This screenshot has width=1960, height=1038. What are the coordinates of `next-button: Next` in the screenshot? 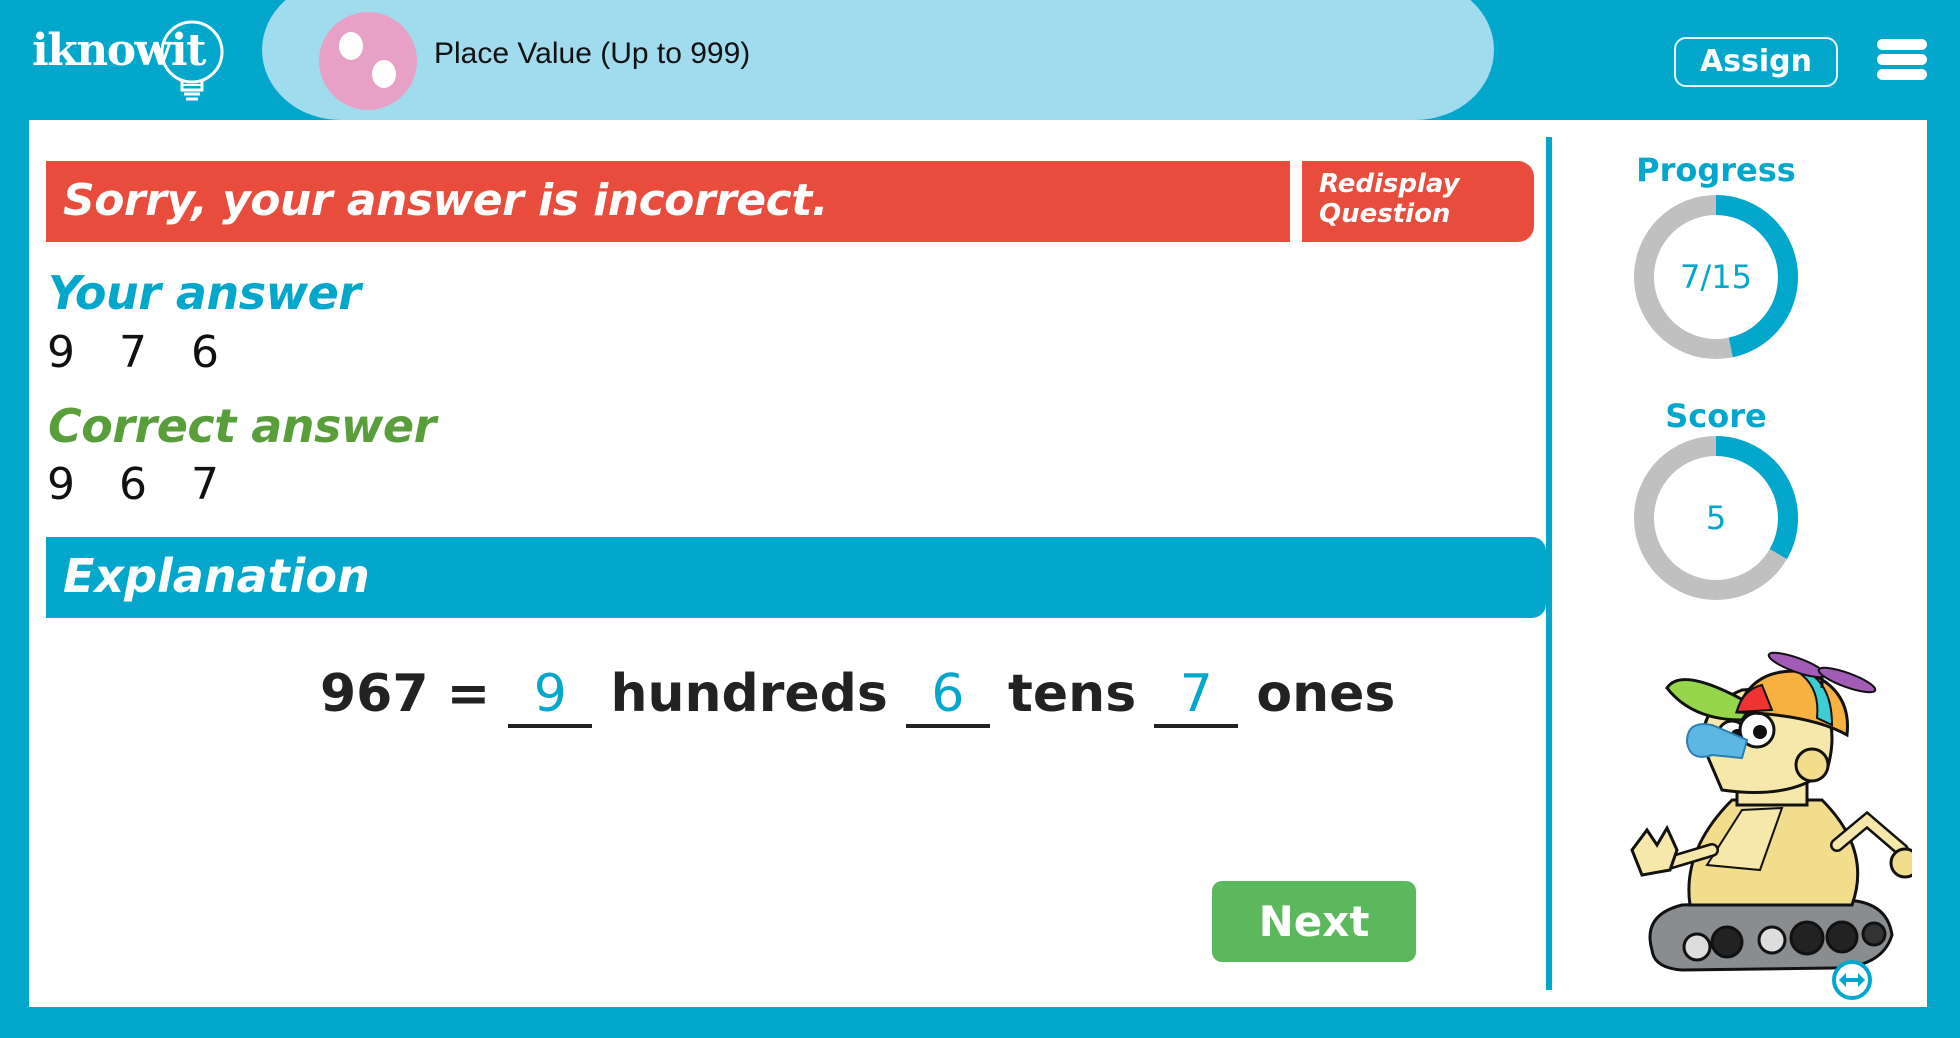 It's located at (1314, 921).